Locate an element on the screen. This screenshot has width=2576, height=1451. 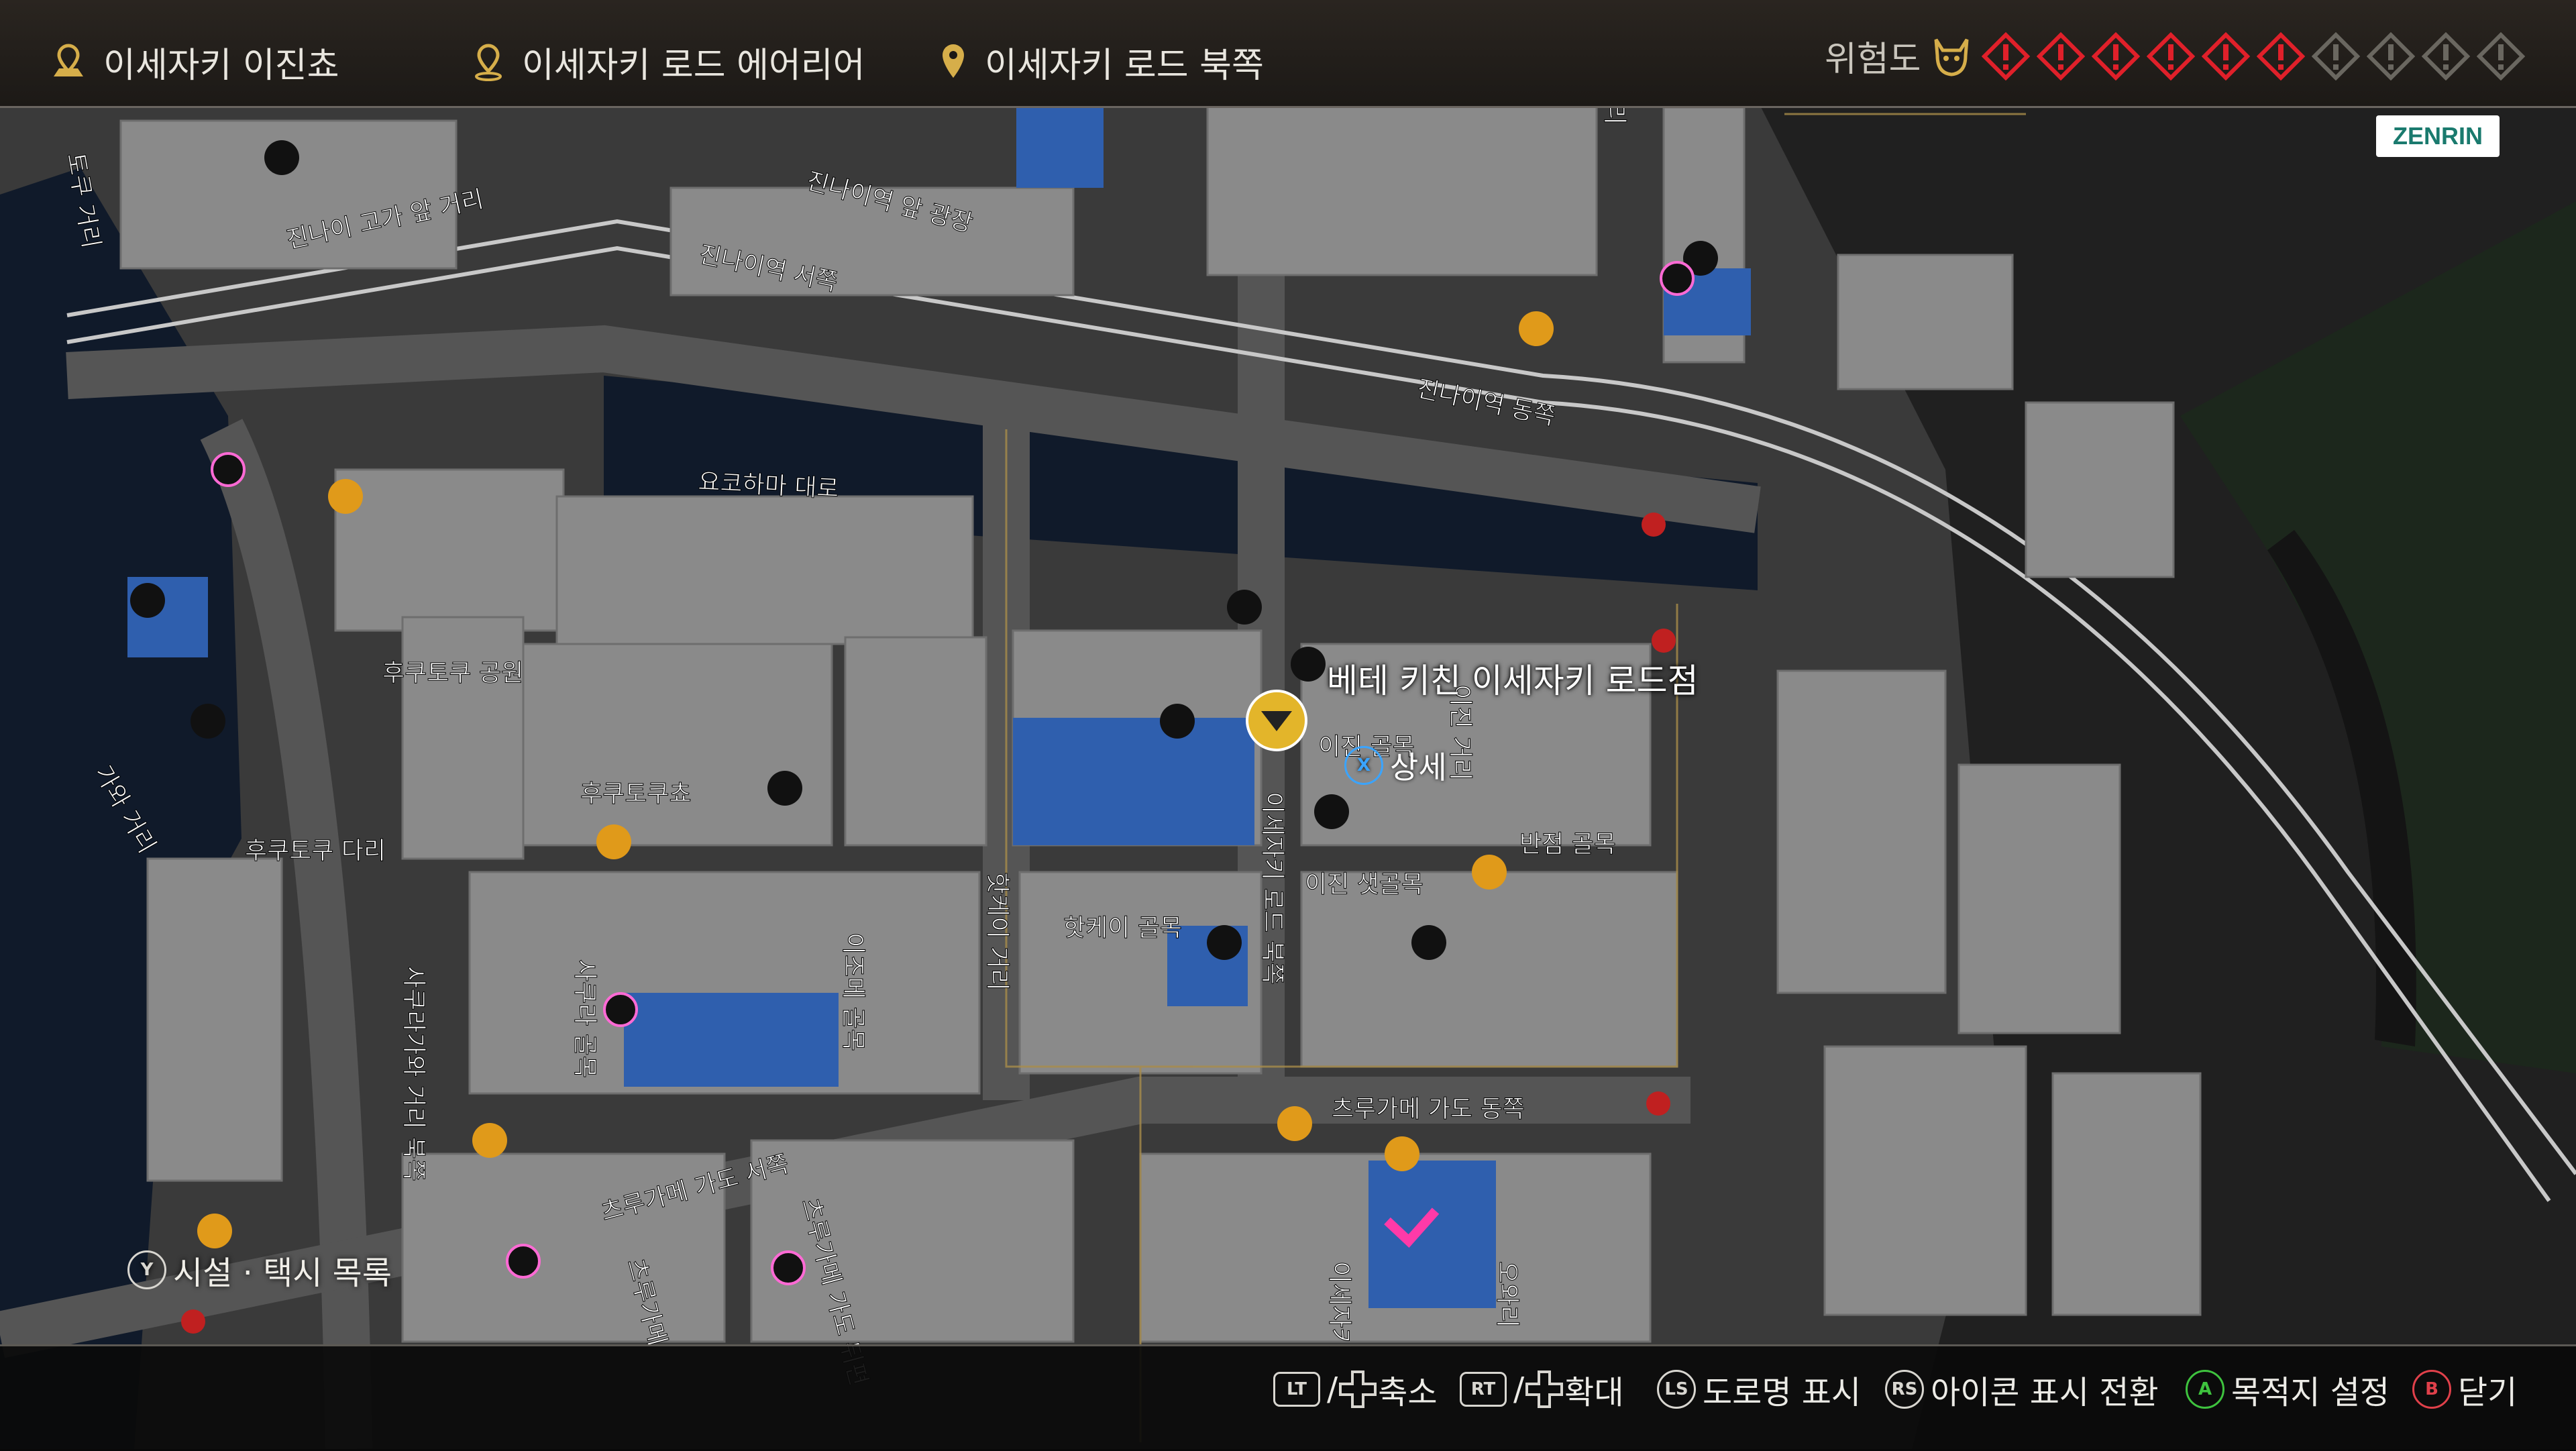
set-destination-control: A 목적지 설정 is located at coordinates (2288, 1389).